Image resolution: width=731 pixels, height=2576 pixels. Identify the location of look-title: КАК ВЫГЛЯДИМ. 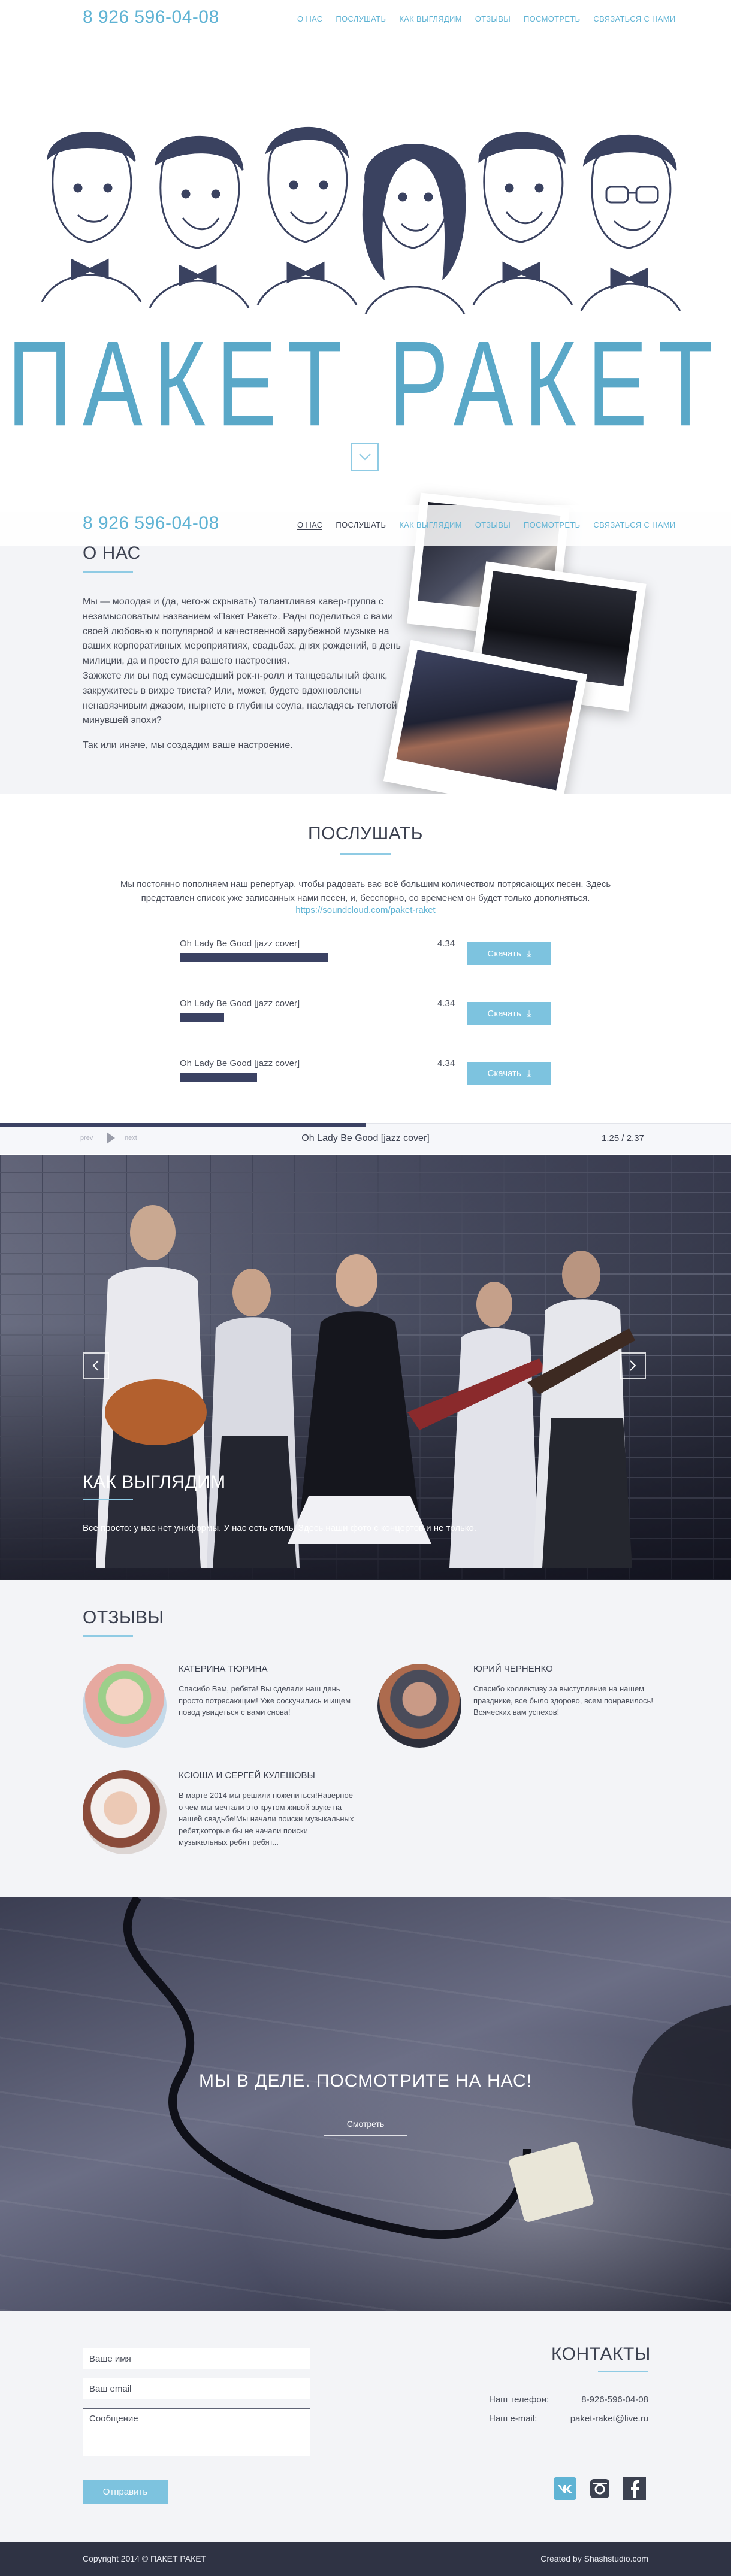
(154, 1482).